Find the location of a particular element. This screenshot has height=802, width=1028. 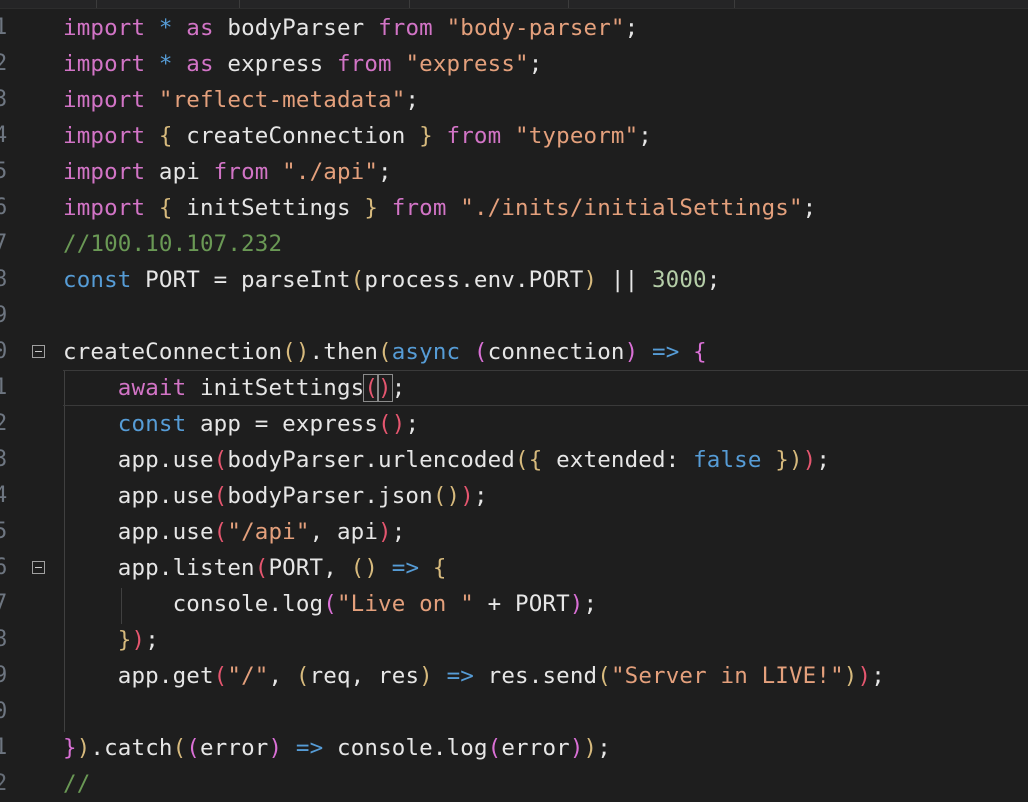

code-token: await is located at coordinates (152, 388).